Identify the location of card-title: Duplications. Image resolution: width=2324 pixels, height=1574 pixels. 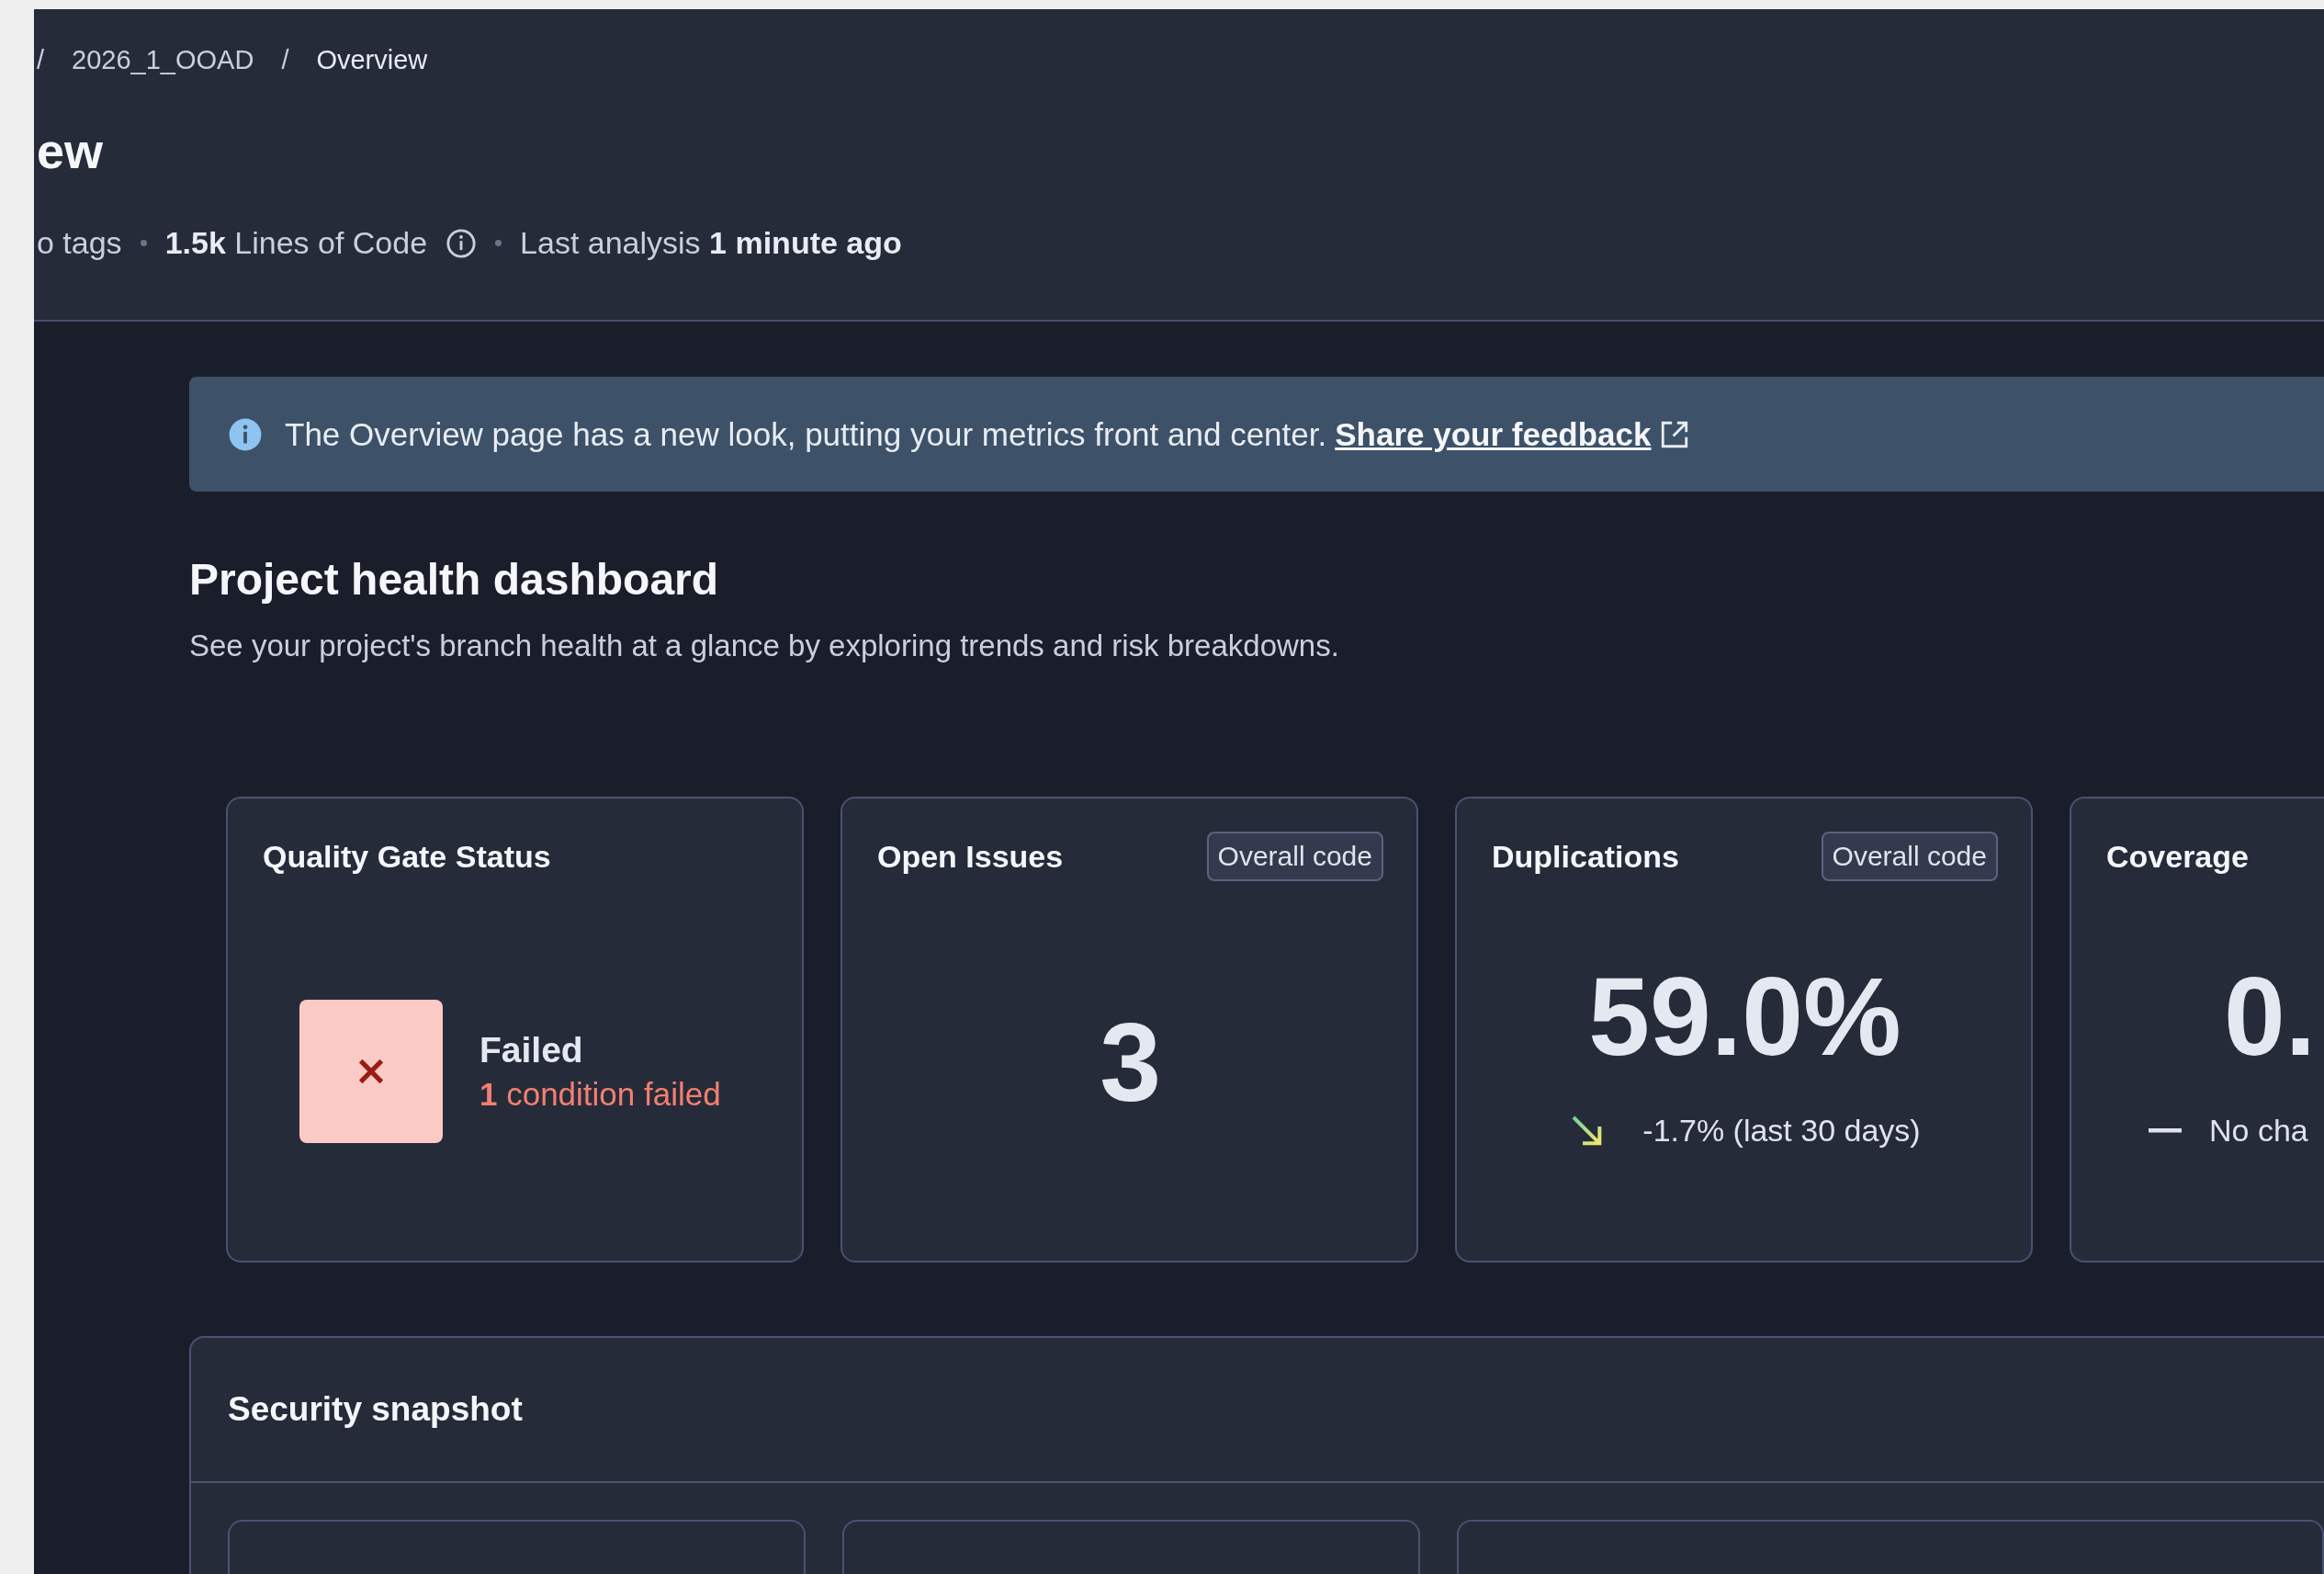
(1586, 856).